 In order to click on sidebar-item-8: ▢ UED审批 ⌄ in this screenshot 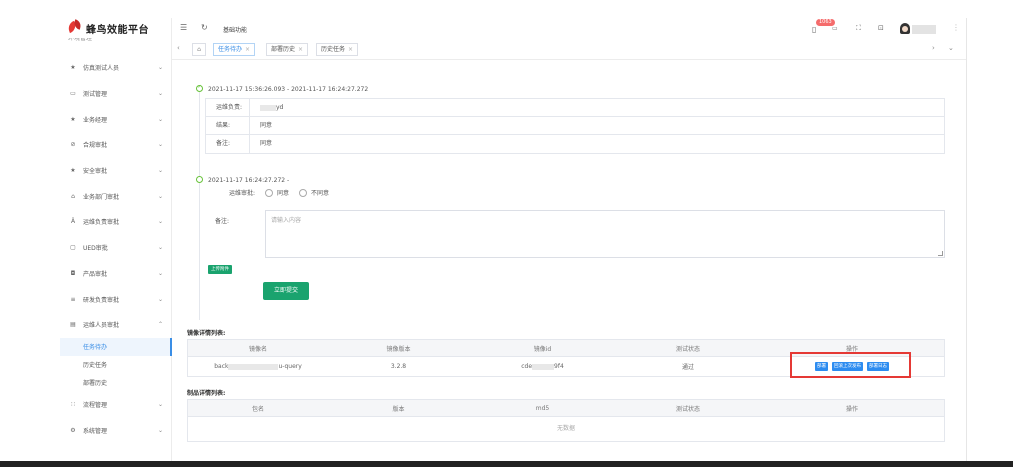, I will do `click(115, 248)`.